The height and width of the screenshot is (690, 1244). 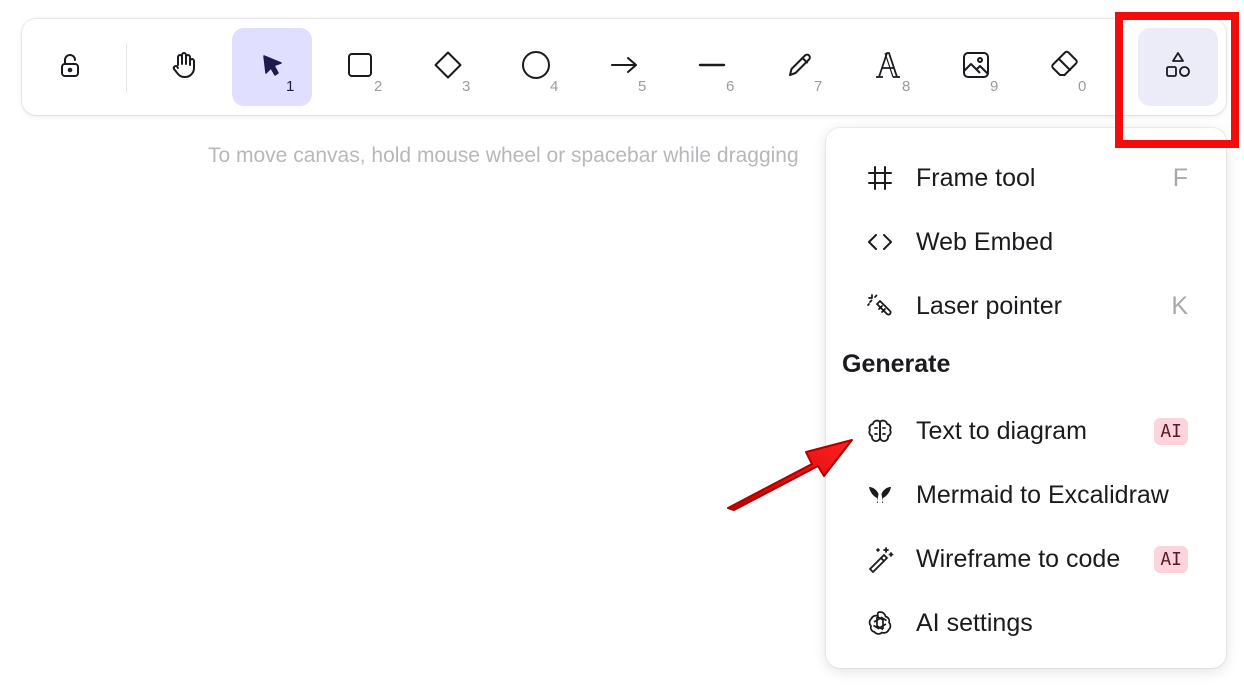 I want to click on line-icon, so click(x=712, y=67).